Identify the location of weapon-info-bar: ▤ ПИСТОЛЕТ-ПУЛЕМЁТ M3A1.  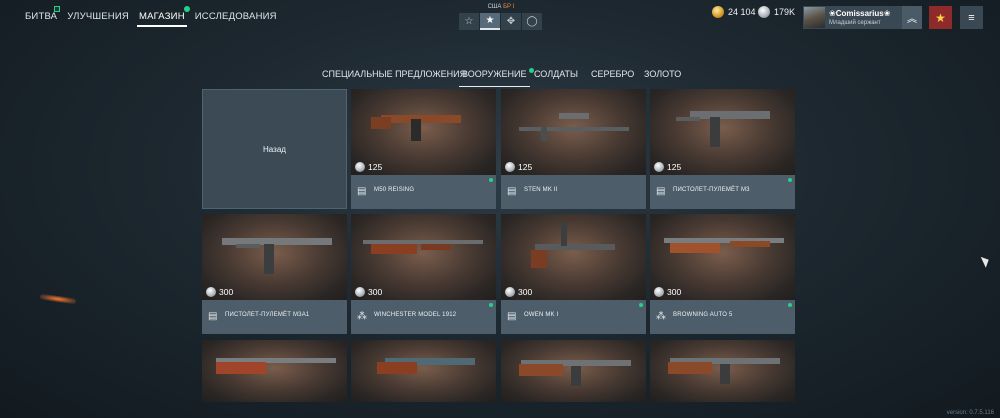
(274, 317).